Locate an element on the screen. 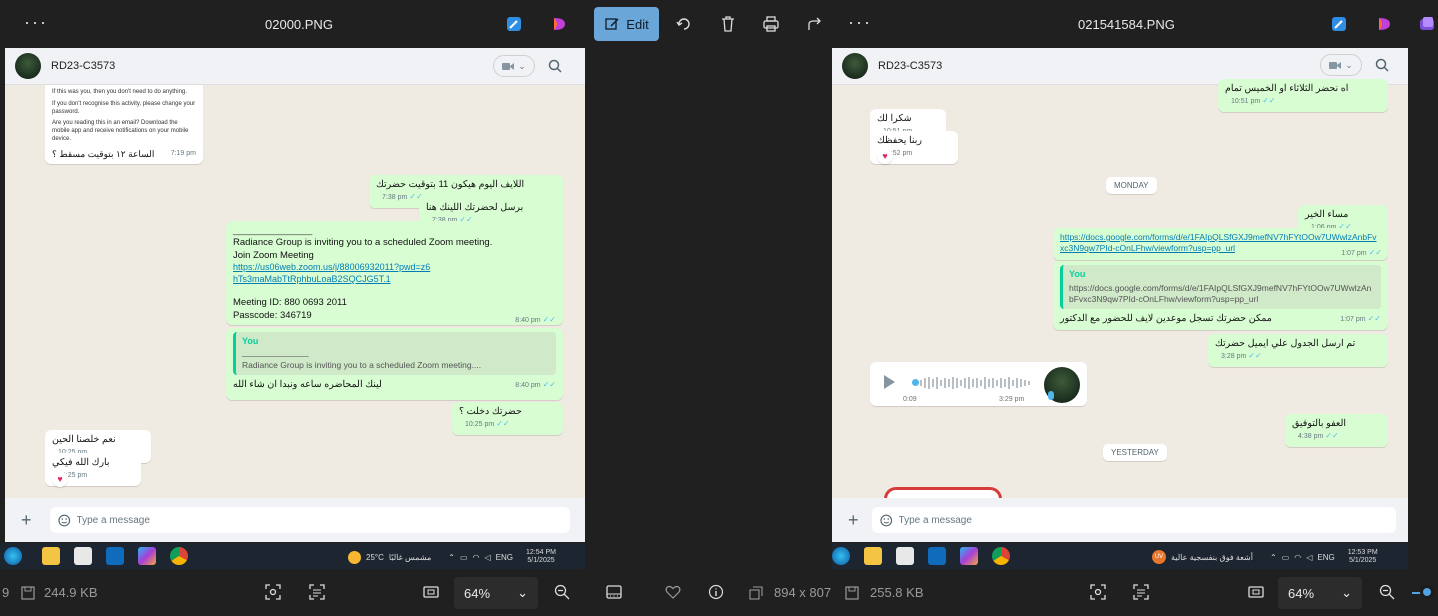  print-icon is located at coordinates (771, 24).